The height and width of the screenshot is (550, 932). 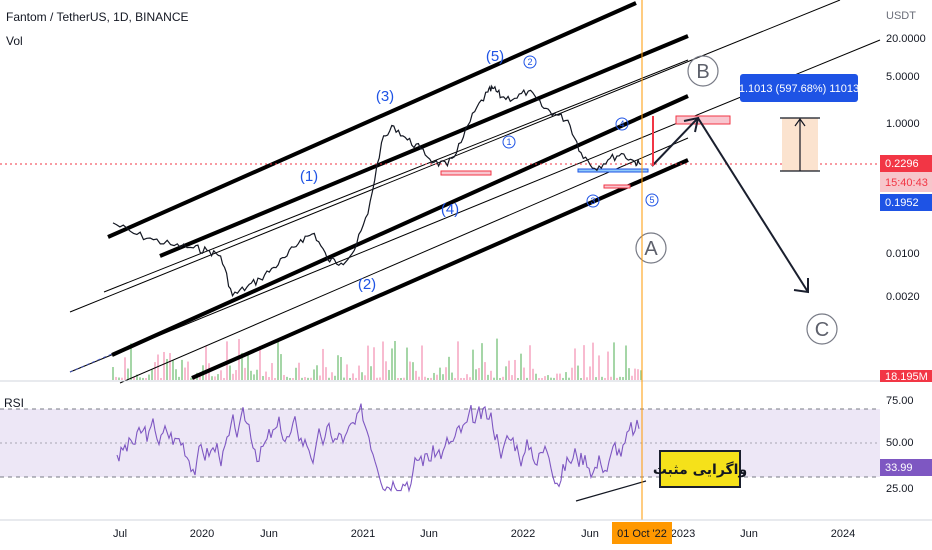 I want to click on level-value: 0.1952, so click(x=902, y=203).